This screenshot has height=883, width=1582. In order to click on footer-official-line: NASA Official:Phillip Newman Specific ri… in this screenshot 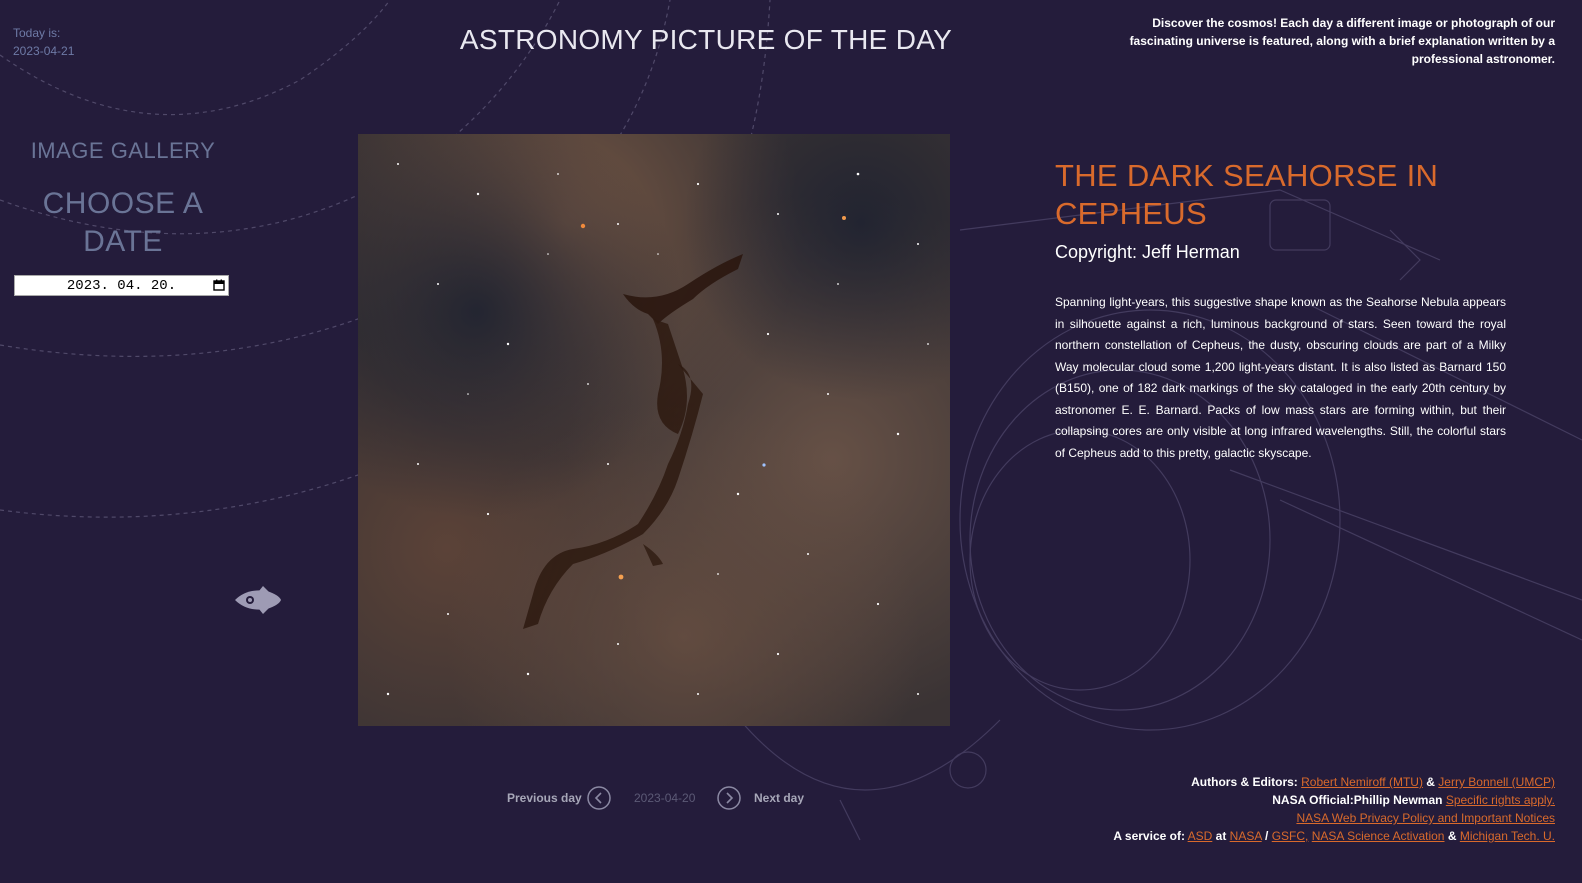, I will do `click(1205, 800)`.